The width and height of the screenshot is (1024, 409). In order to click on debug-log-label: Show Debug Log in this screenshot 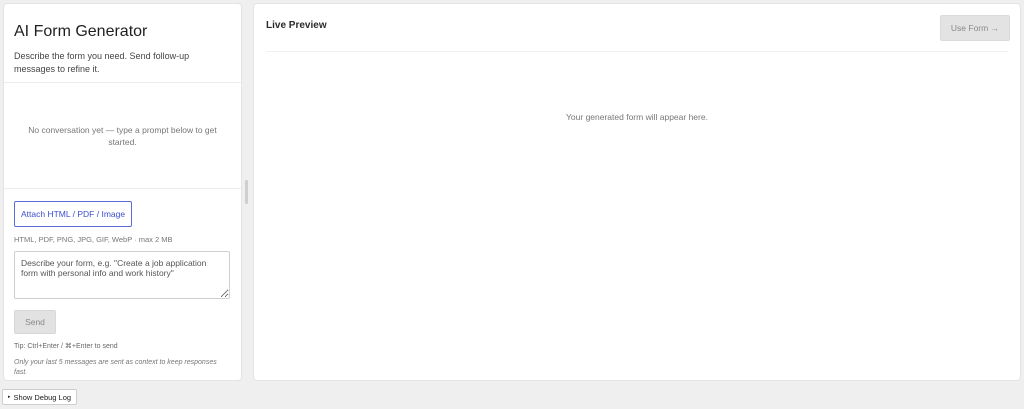, I will do `click(42, 397)`.